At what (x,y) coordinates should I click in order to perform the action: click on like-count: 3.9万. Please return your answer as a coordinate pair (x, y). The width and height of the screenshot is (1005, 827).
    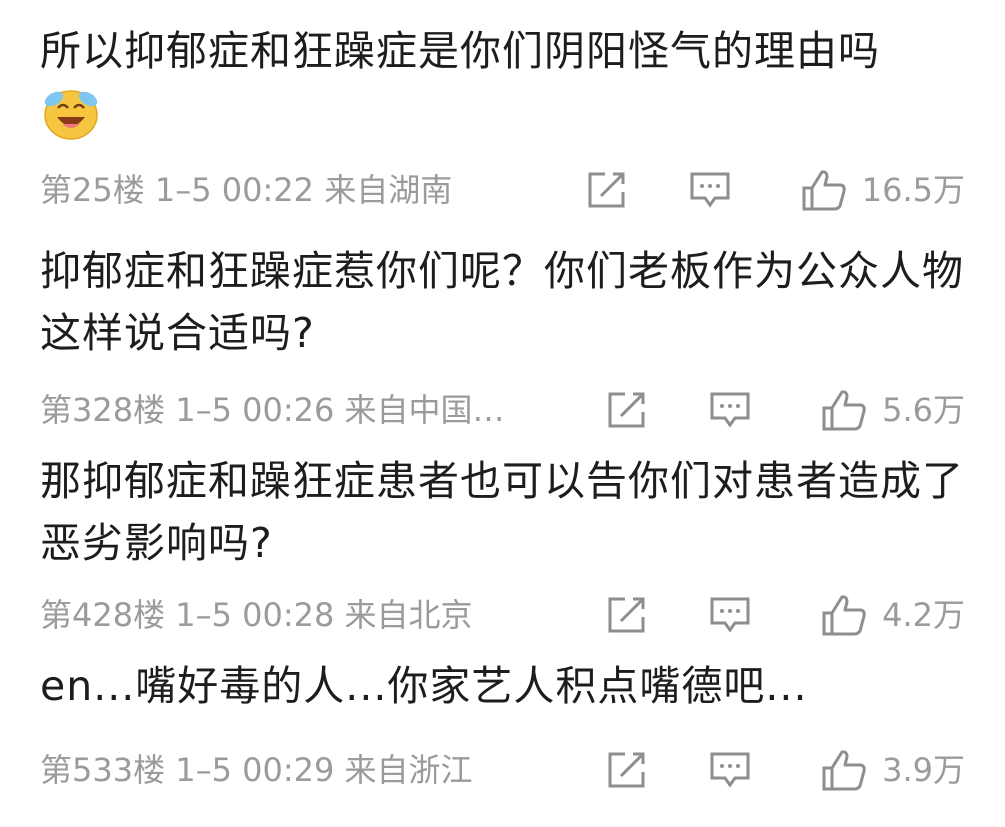
    Looking at the image, I should click on (923, 770).